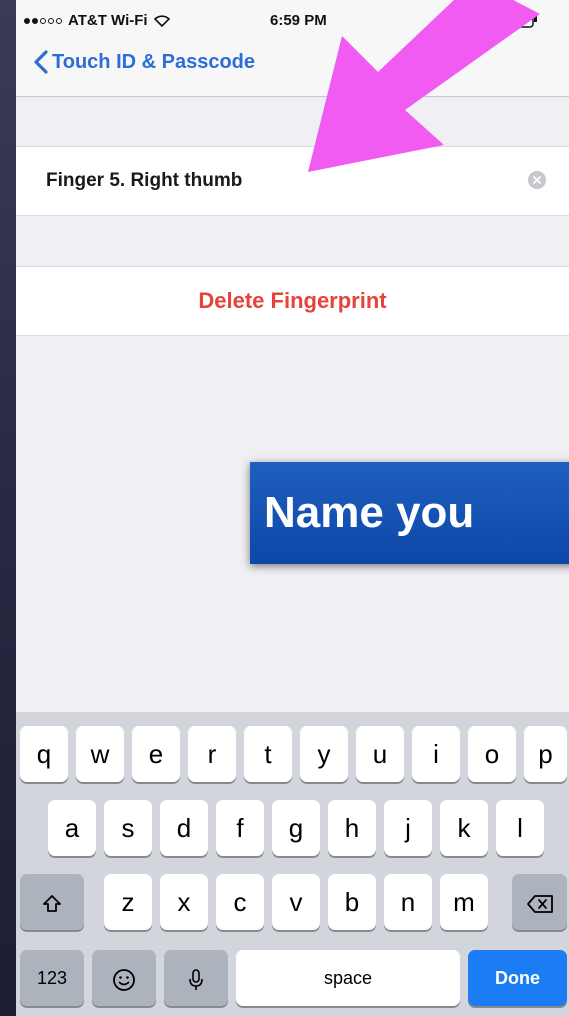 The width and height of the screenshot is (569, 1016). I want to click on clear-icon, so click(537, 180).